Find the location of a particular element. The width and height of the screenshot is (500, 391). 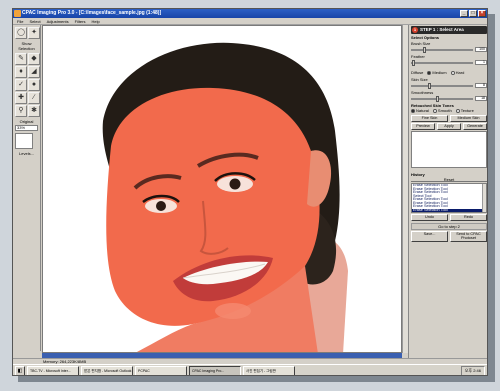

maximize-button: □ is located at coordinates (473, 13).